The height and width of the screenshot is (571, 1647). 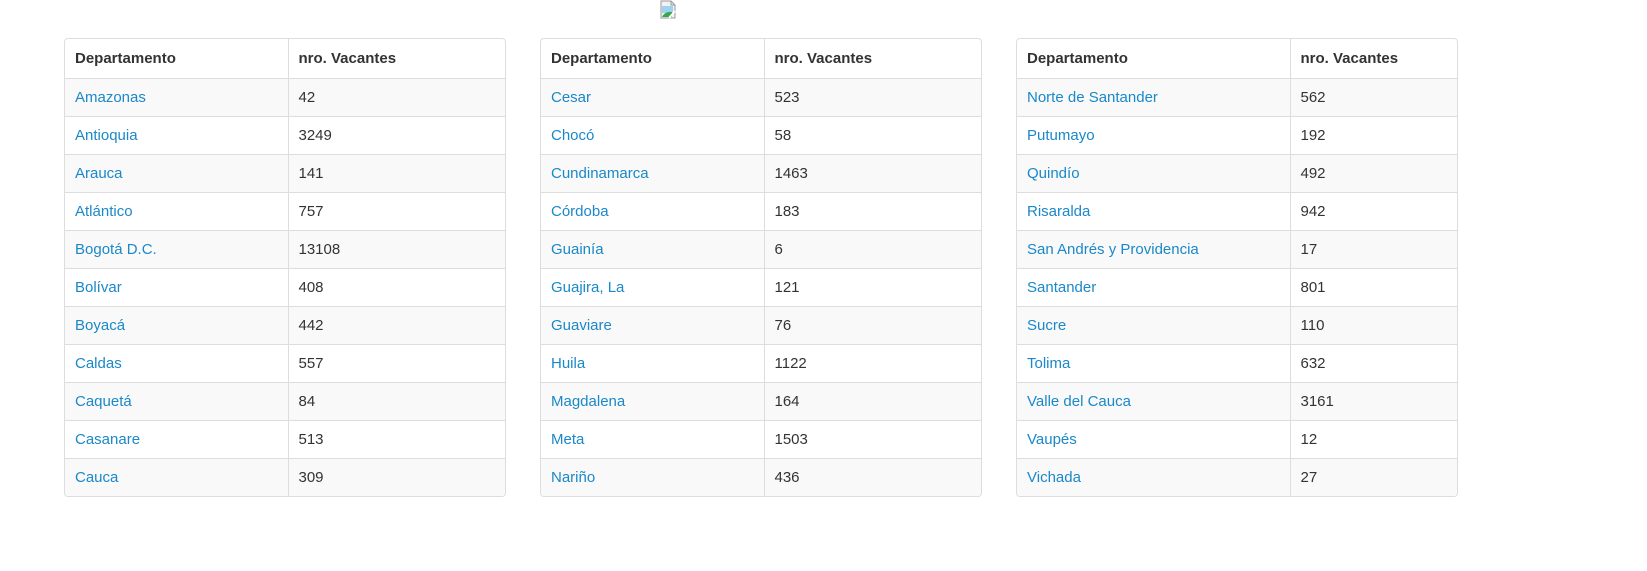 I want to click on department-cell: Cesar, so click(x=652, y=96).